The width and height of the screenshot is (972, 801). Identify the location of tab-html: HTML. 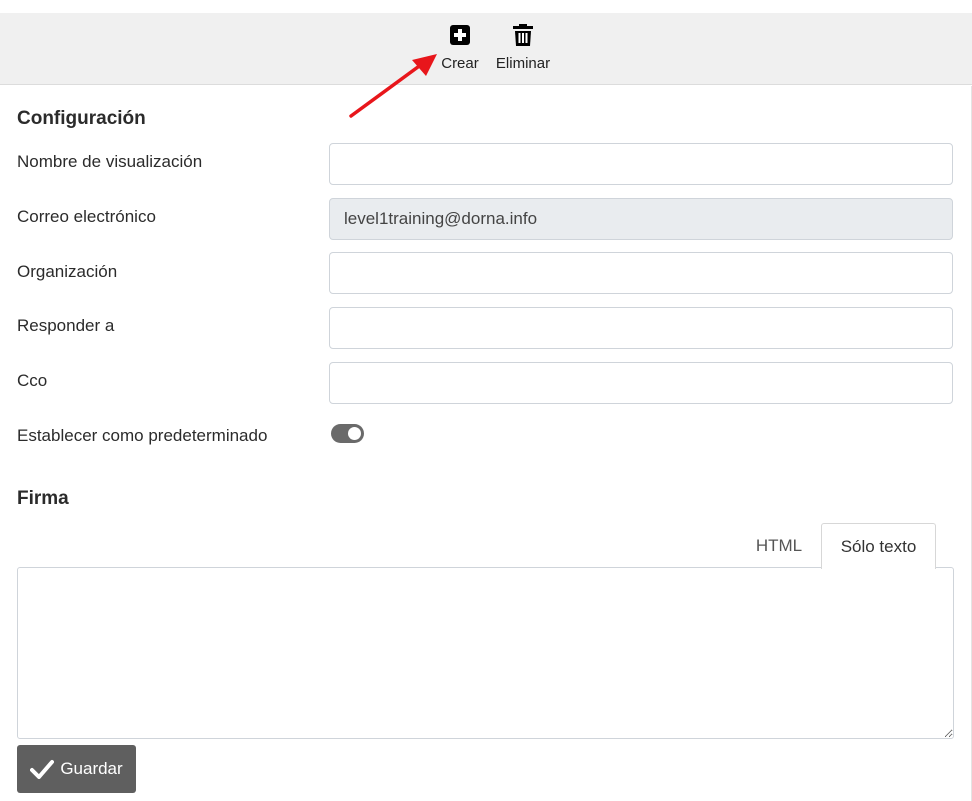
(779, 545).